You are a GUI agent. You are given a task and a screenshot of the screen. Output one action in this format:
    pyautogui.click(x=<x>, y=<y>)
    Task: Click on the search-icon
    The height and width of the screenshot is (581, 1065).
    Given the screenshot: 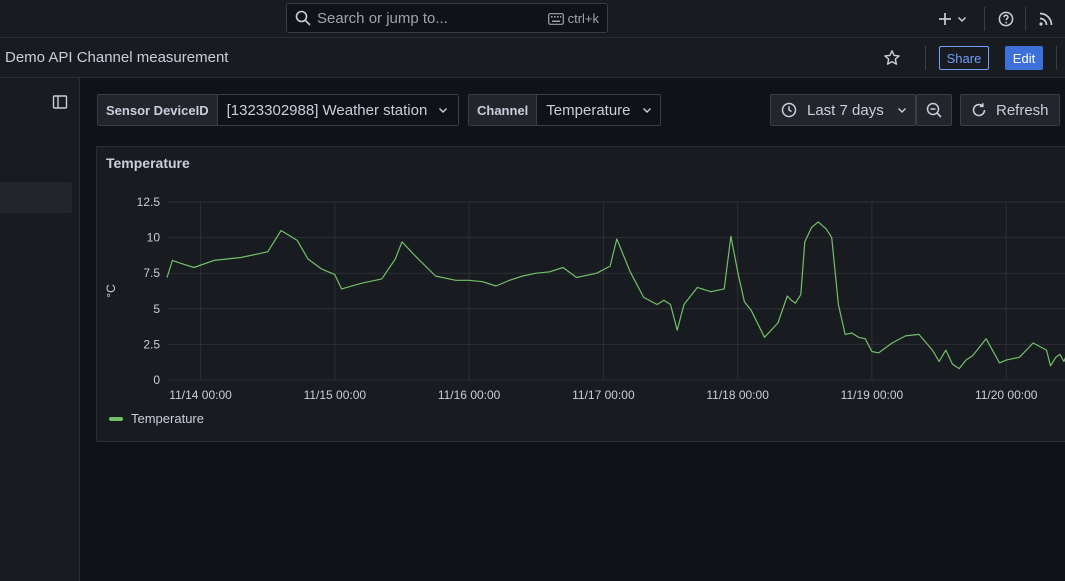 What is the action you would take?
    pyautogui.click(x=303, y=18)
    